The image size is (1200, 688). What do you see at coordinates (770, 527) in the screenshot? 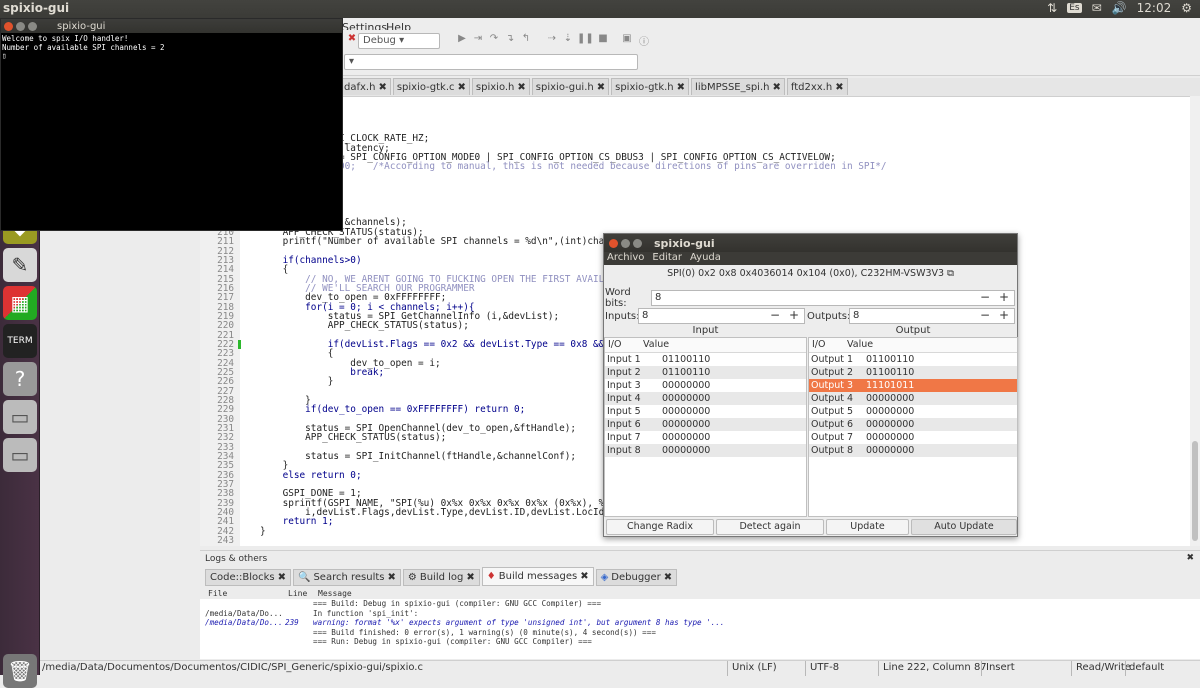
I see `detect-again-button: Detect again` at bounding box center [770, 527].